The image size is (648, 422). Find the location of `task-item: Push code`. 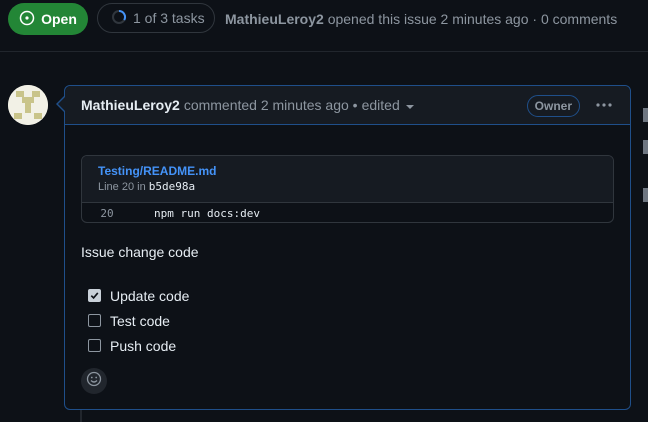

task-item: Push code is located at coordinates (138, 345).